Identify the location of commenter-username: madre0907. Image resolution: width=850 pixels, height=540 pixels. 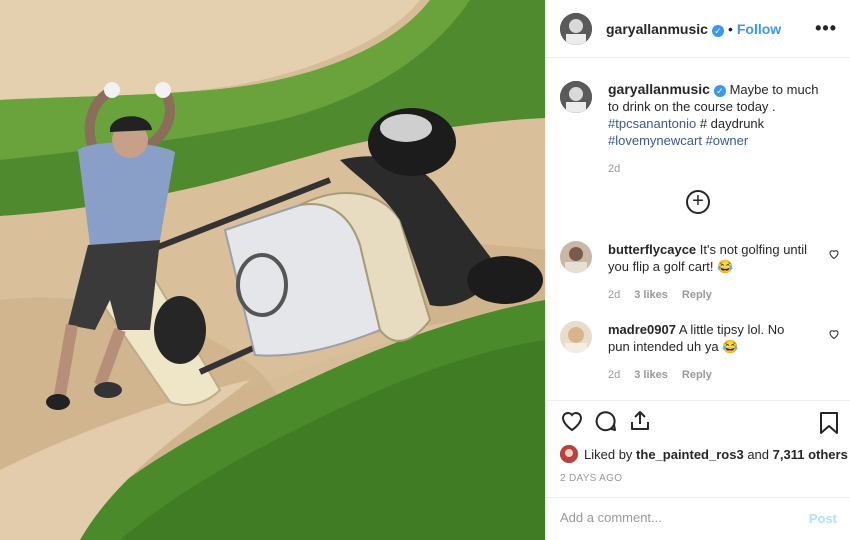
(642, 329).